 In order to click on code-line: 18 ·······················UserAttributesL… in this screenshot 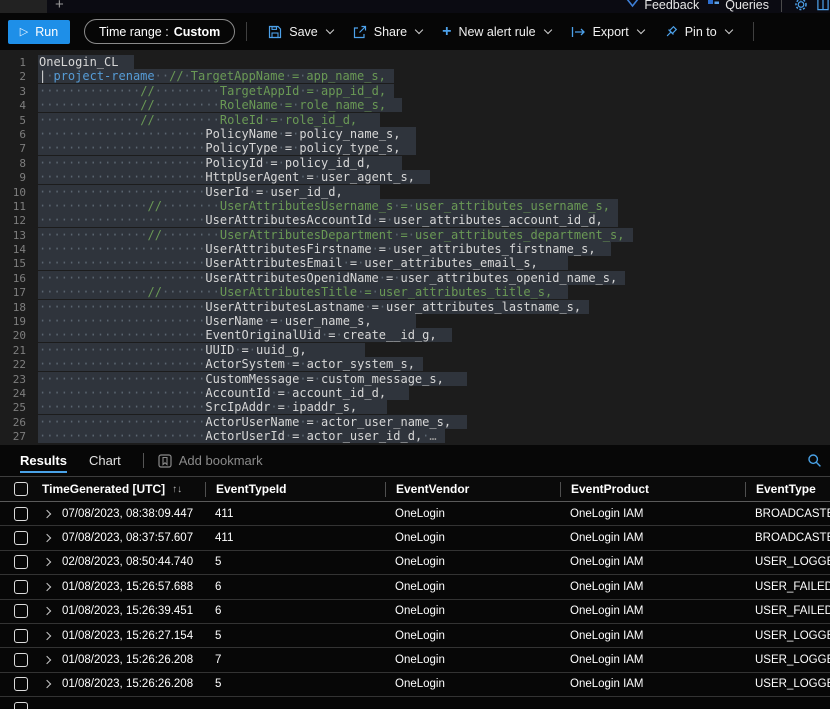, I will do `click(415, 306)`.